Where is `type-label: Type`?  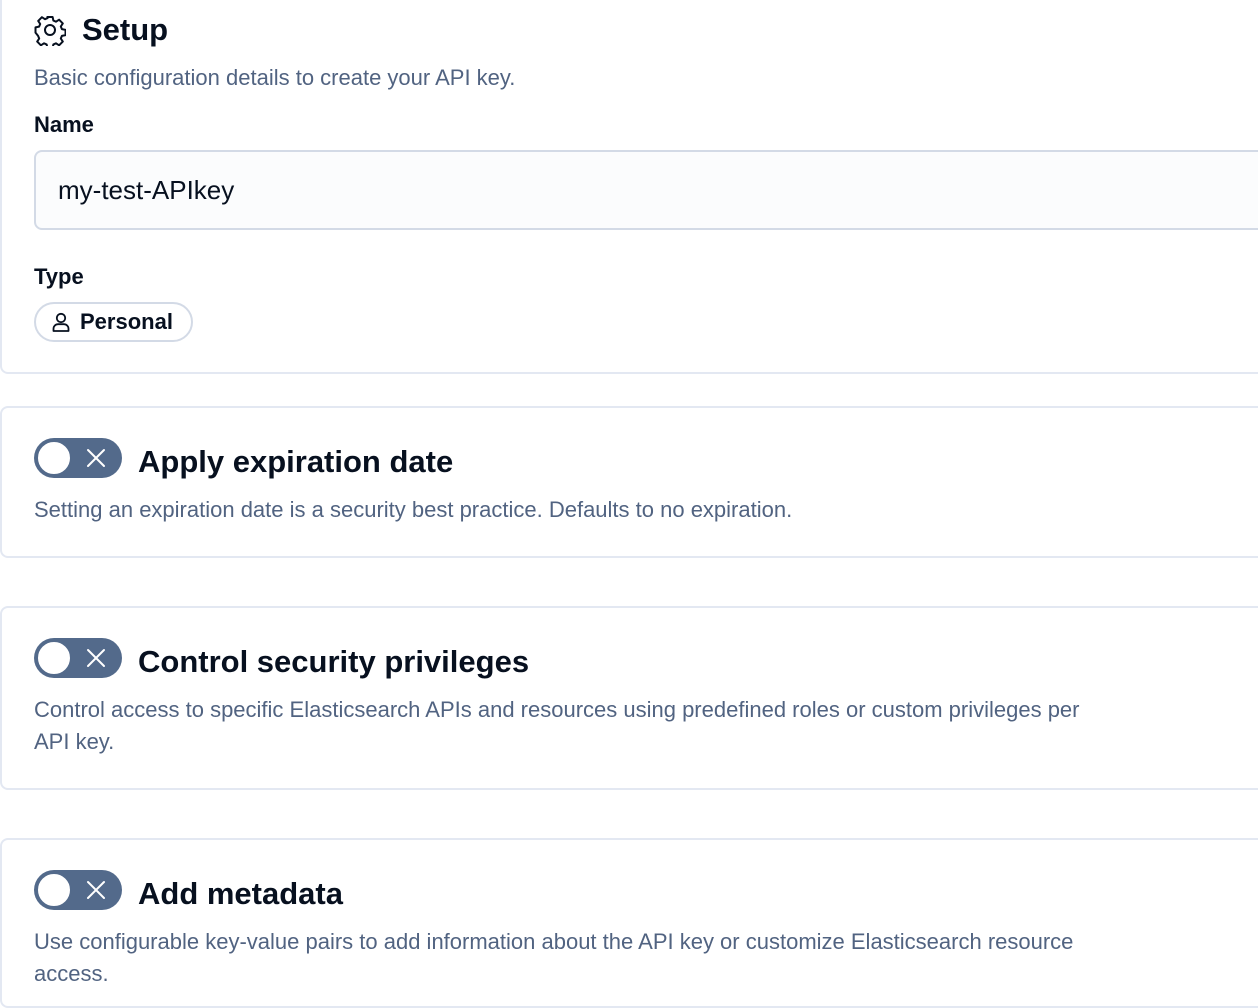 type-label: Type is located at coordinates (59, 276).